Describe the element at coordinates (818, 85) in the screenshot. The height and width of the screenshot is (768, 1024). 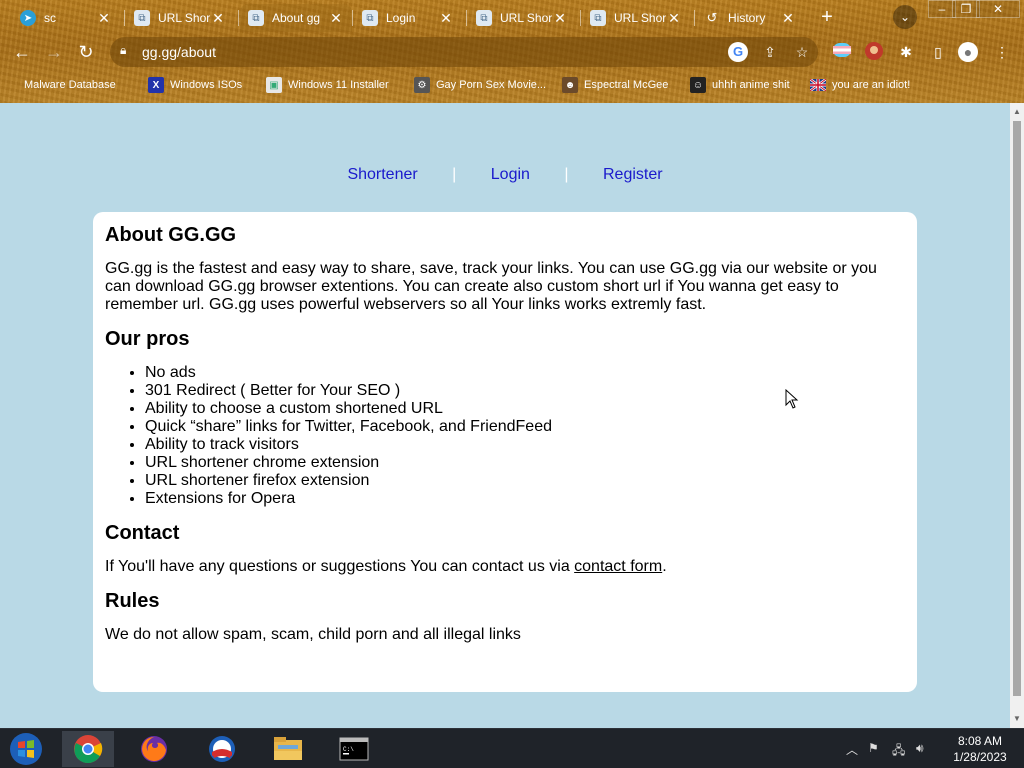
I see `uk-flag-icon` at that location.